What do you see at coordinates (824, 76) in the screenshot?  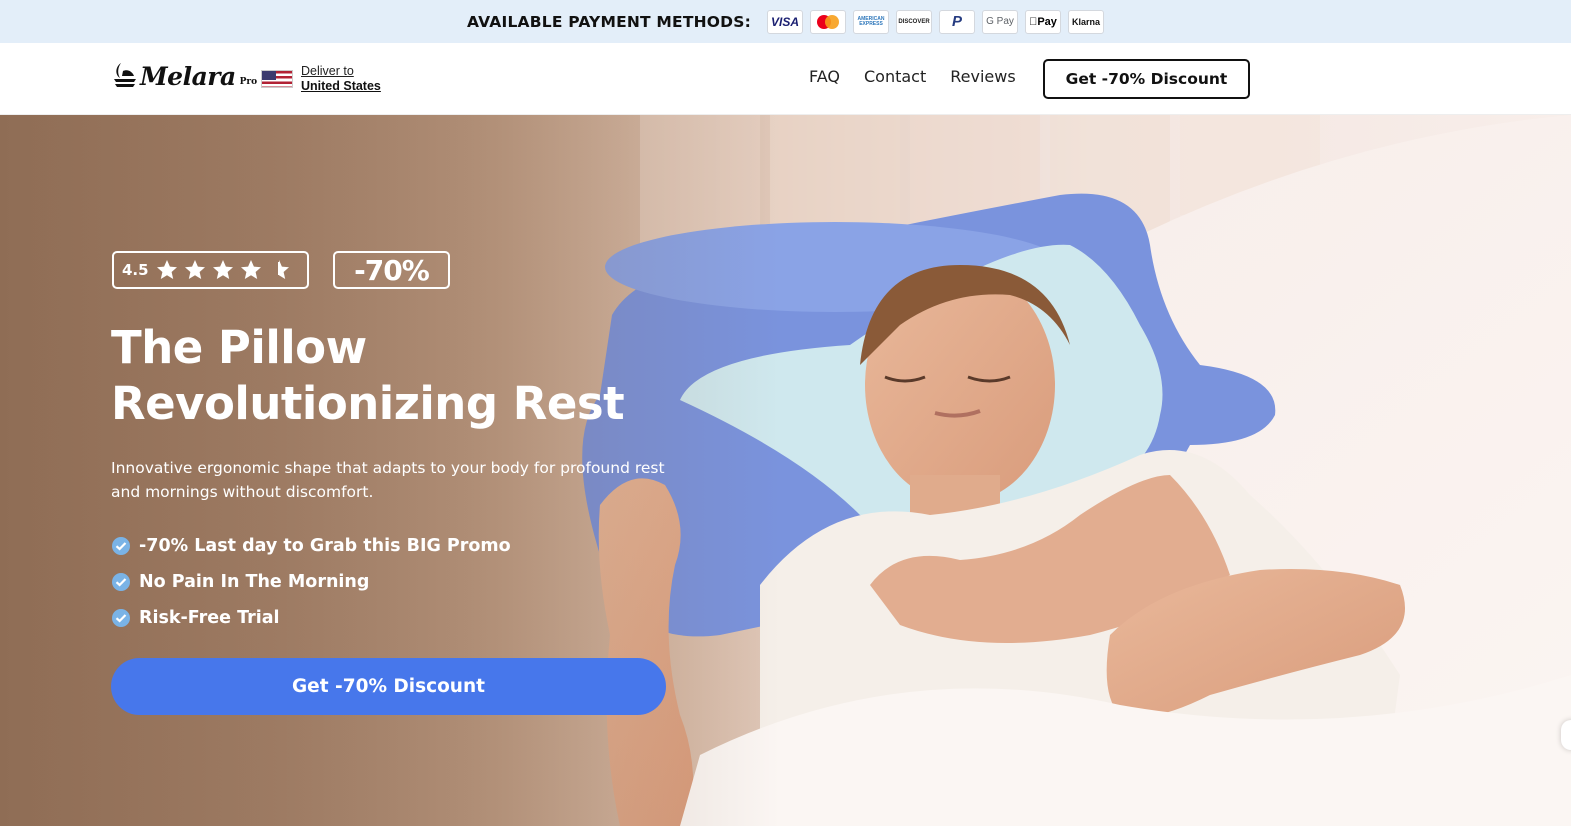 I see `nav-faq: FAQ` at bounding box center [824, 76].